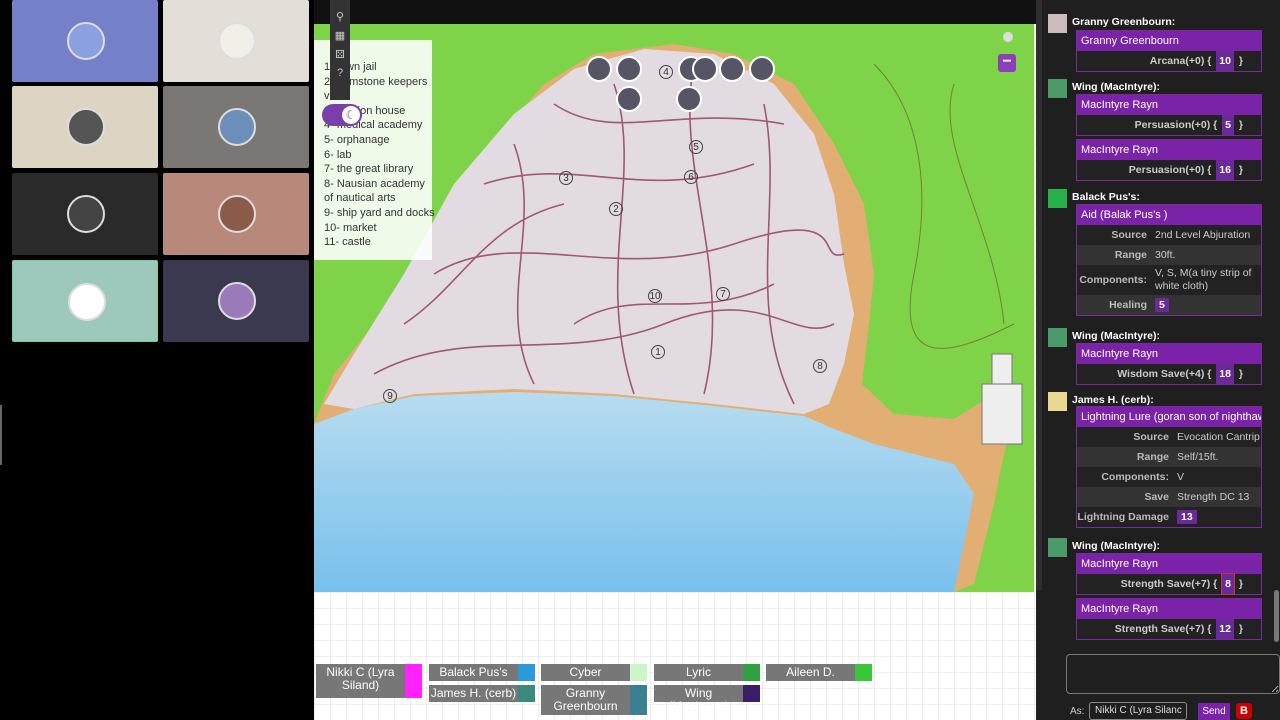  Describe the element at coordinates (347, 242) in the screenshot. I see `legend-item: 11- castle` at that location.